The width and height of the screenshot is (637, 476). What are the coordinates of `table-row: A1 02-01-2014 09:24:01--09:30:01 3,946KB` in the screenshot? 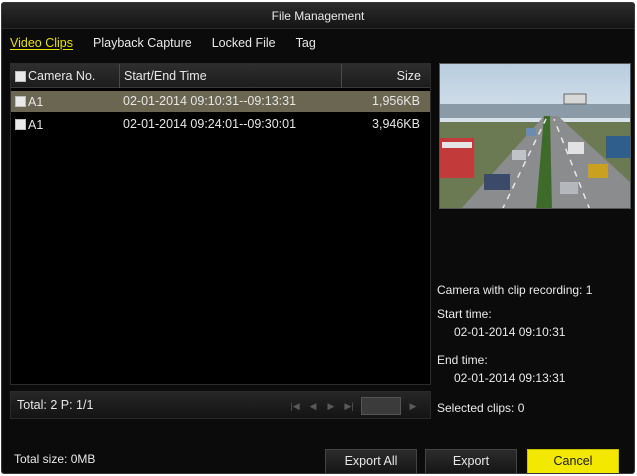 It's located at (220, 124).